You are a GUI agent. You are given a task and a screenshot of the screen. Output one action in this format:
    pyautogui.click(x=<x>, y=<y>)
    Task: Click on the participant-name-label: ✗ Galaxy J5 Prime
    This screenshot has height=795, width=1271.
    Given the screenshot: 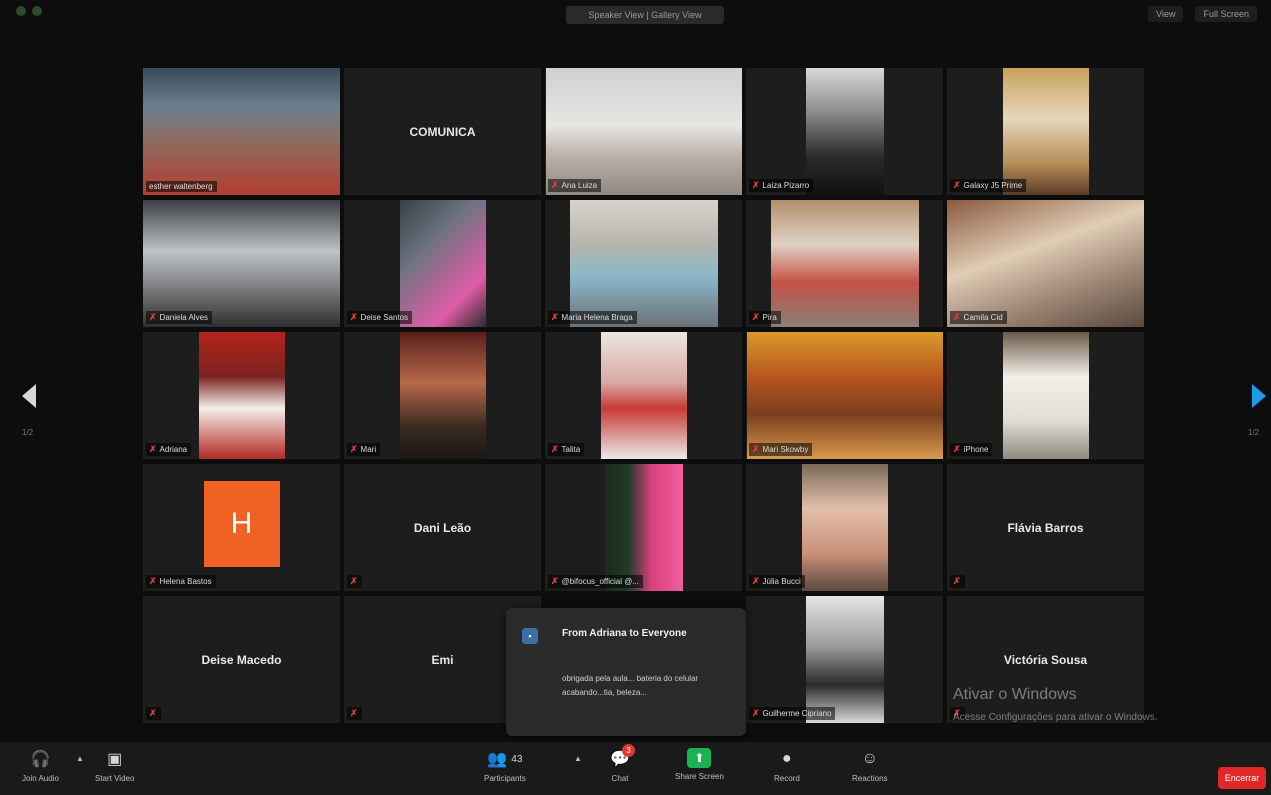 What is the action you would take?
    pyautogui.click(x=988, y=185)
    